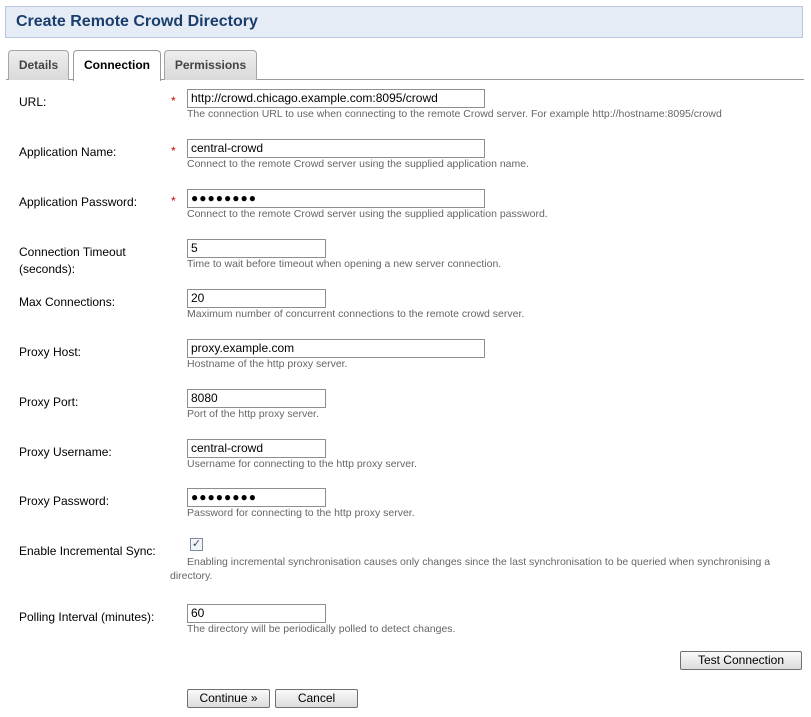 The image size is (811, 717). I want to click on timeout-input: 5, so click(256, 248).